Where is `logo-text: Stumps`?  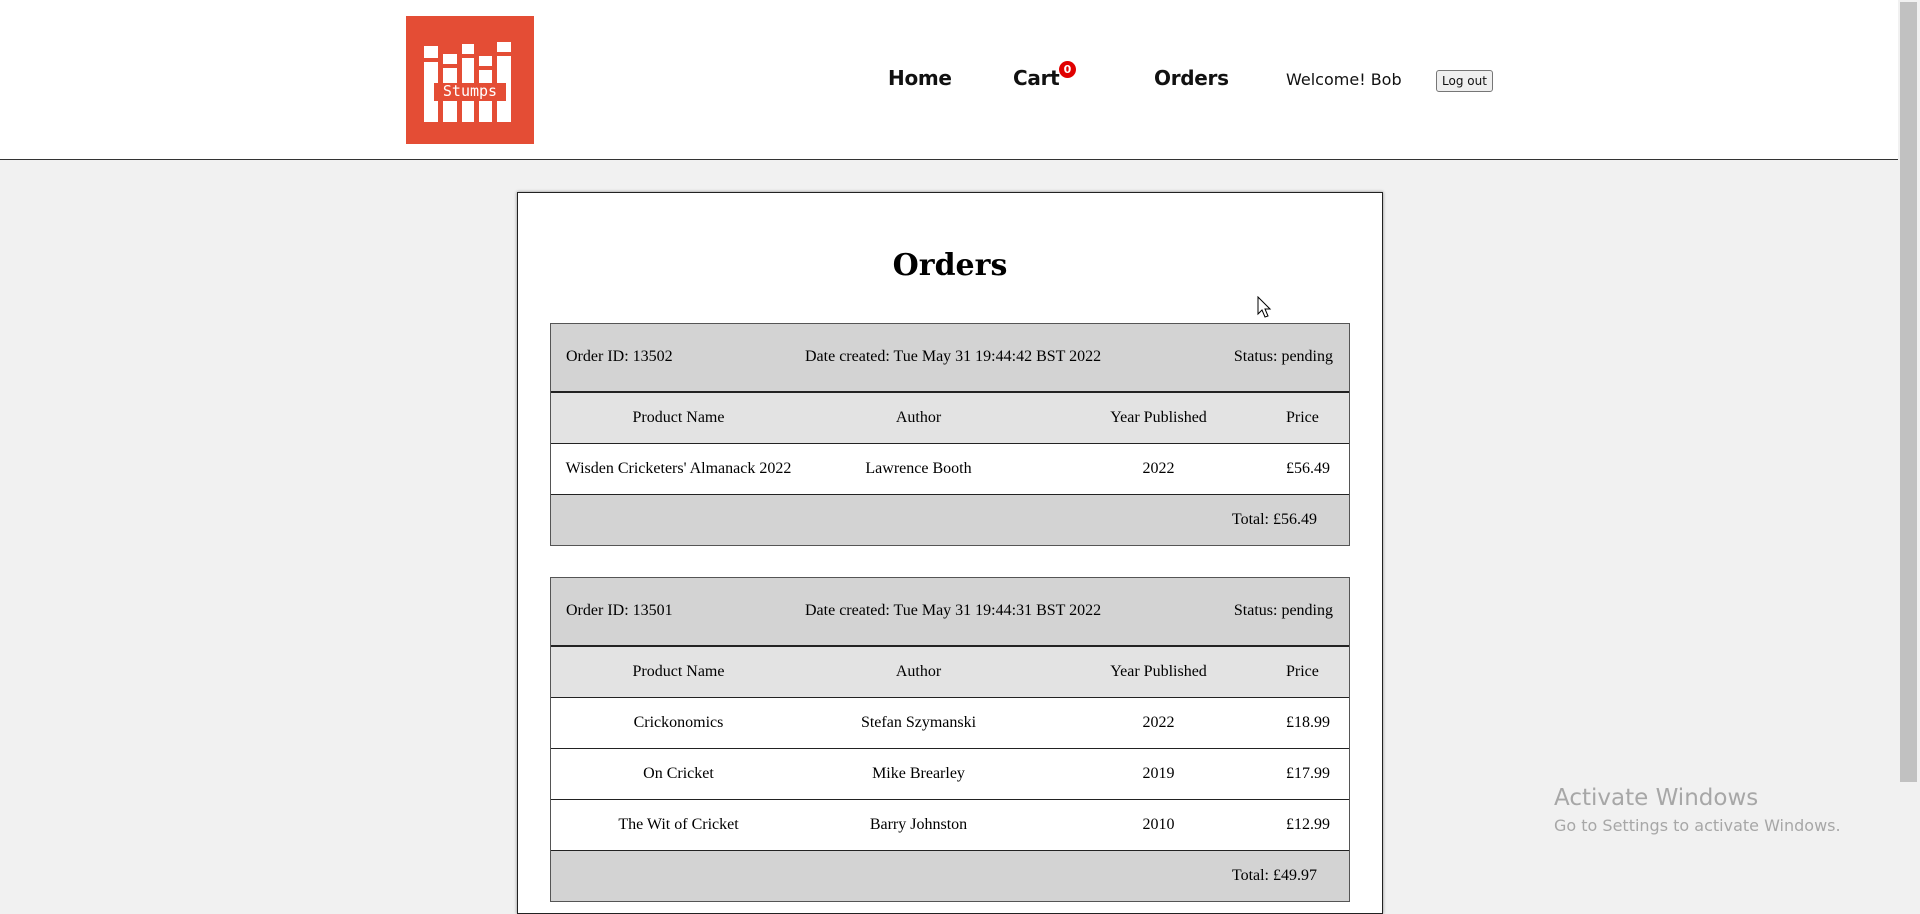
logo-text: Stumps is located at coordinates (470, 91).